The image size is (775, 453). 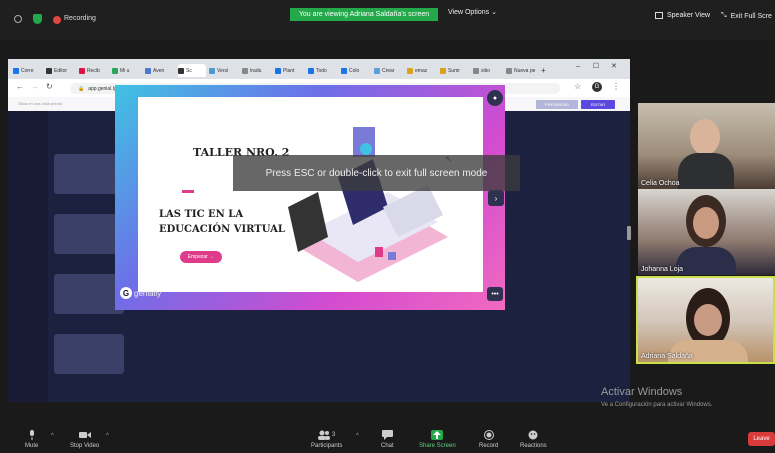 I want to click on profile-avatar: G, so click(x=597, y=87).